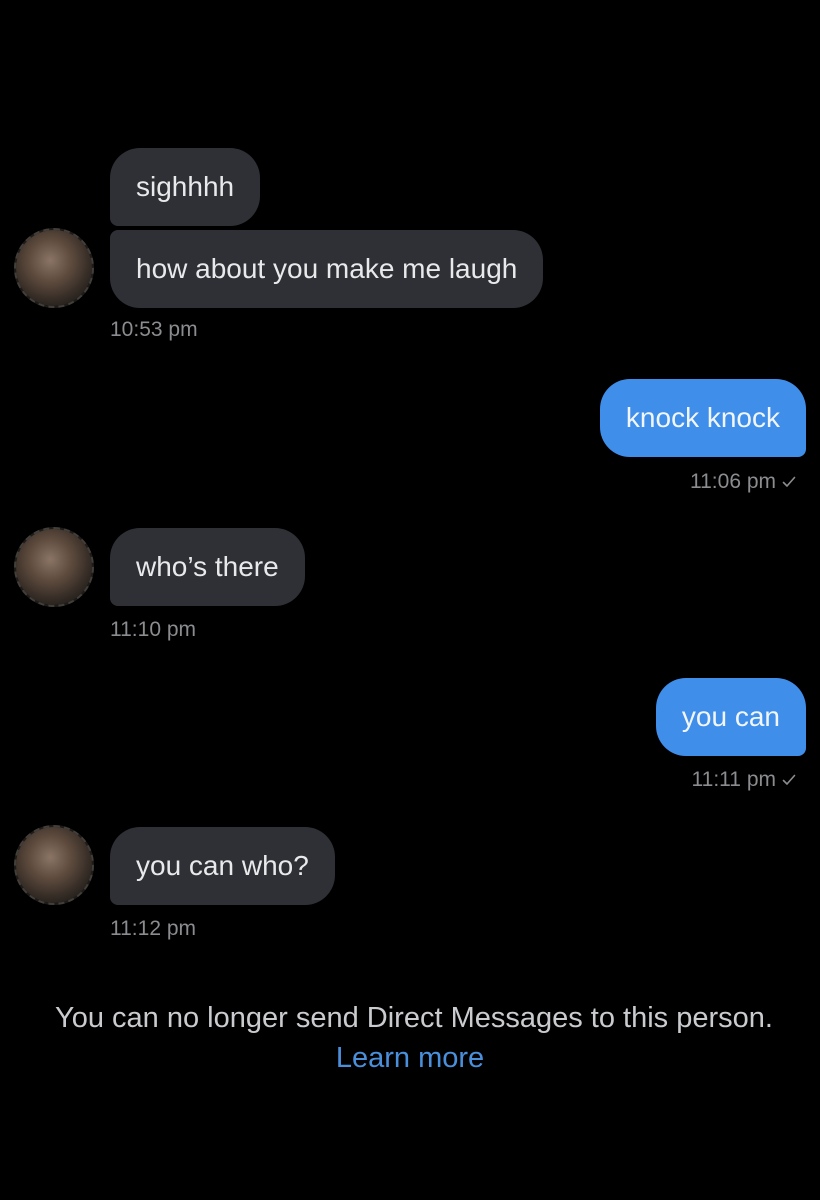 This screenshot has height=1200, width=820. Describe the element at coordinates (733, 481) in the screenshot. I see `message-timestamp-text: 11:06 pm` at that location.